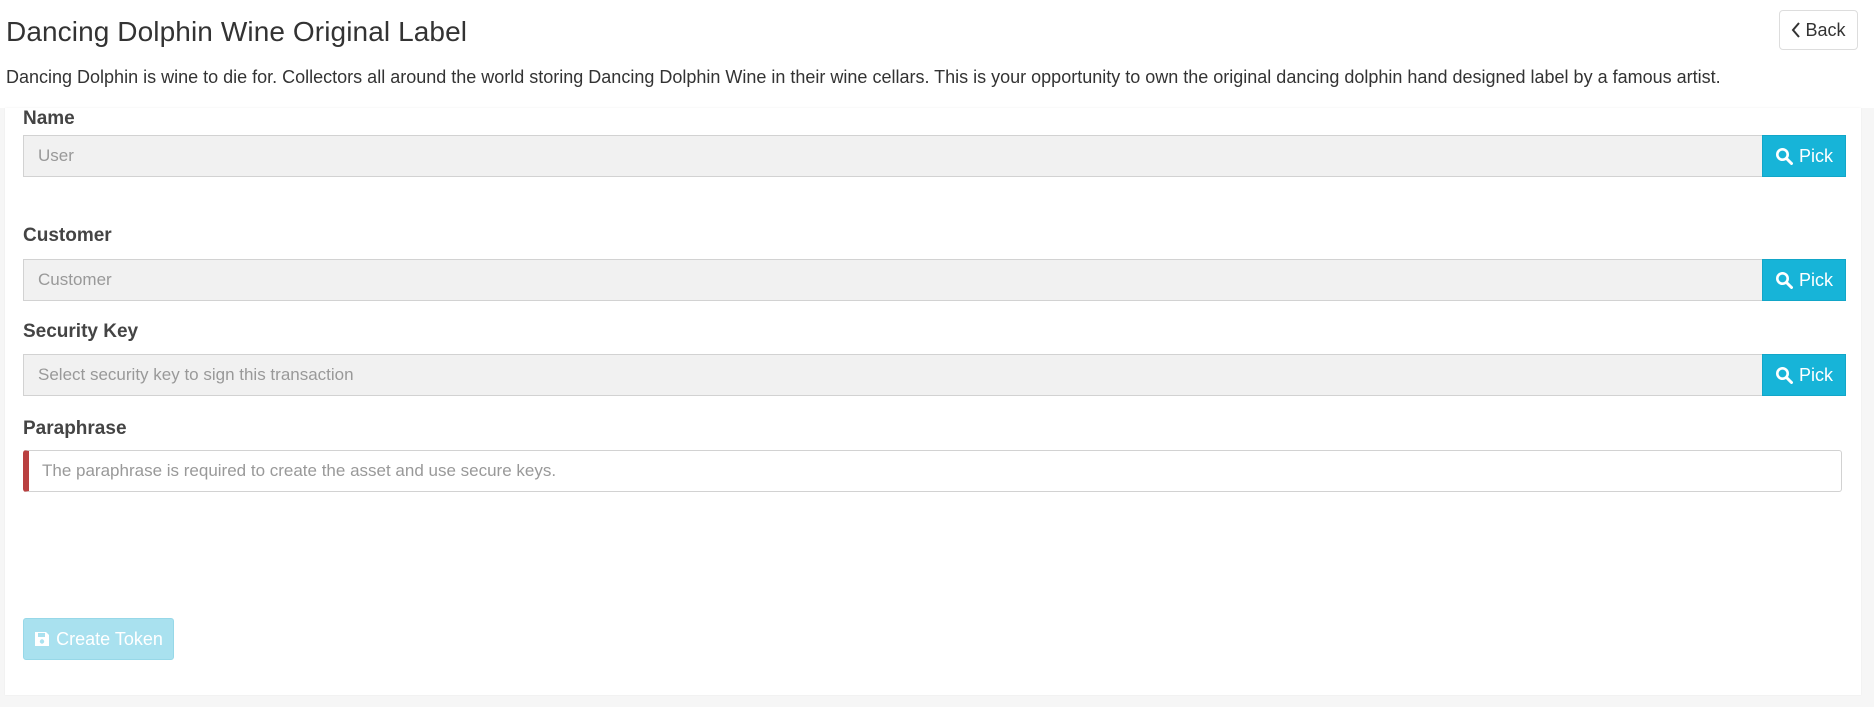  What do you see at coordinates (42, 639) in the screenshot?
I see `save-icon` at bounding box center [42, 639].